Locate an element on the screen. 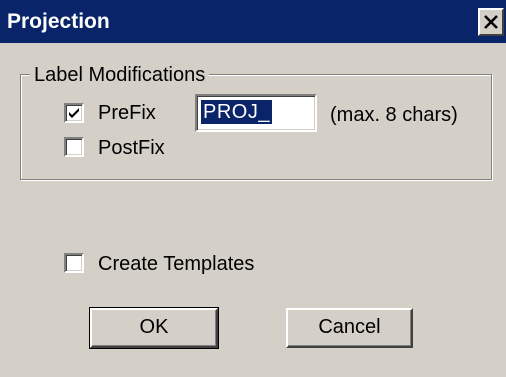 The height and width of the screenshot is (377, 506). postfix-checkbox is located at coordinates (74, 147).